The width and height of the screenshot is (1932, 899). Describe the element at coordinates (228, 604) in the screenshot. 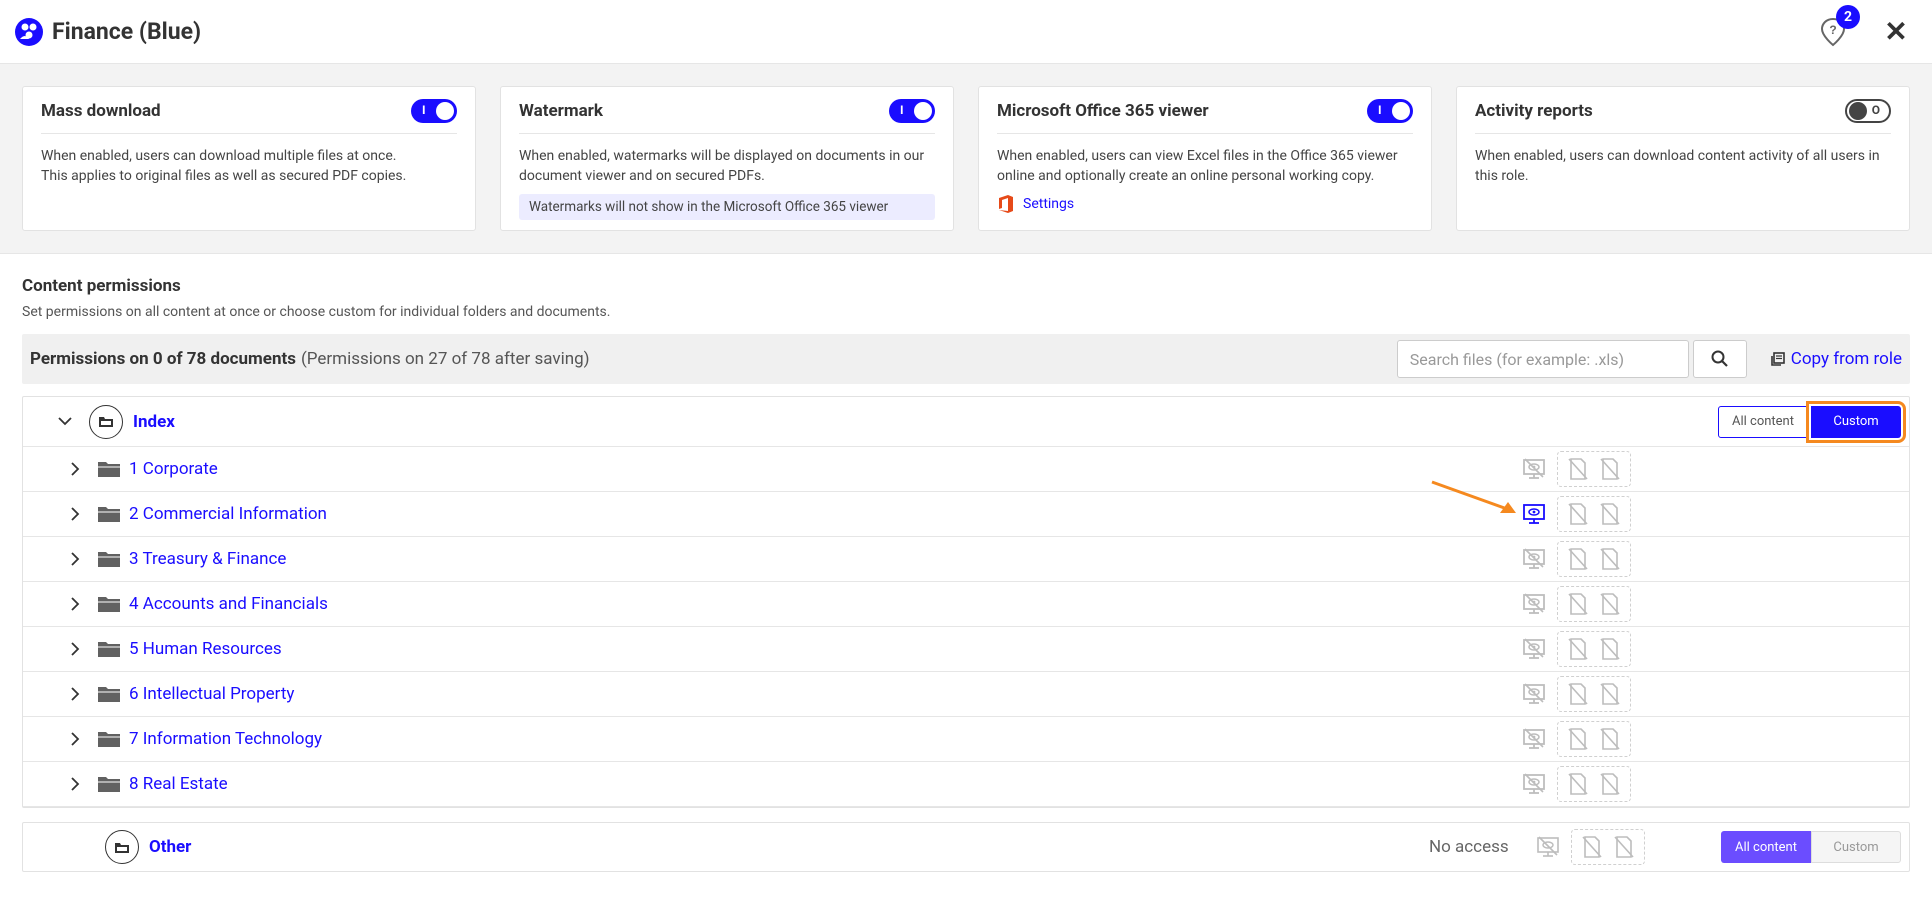

I see `folder-name: 4 Accounts and Financials` at that location.